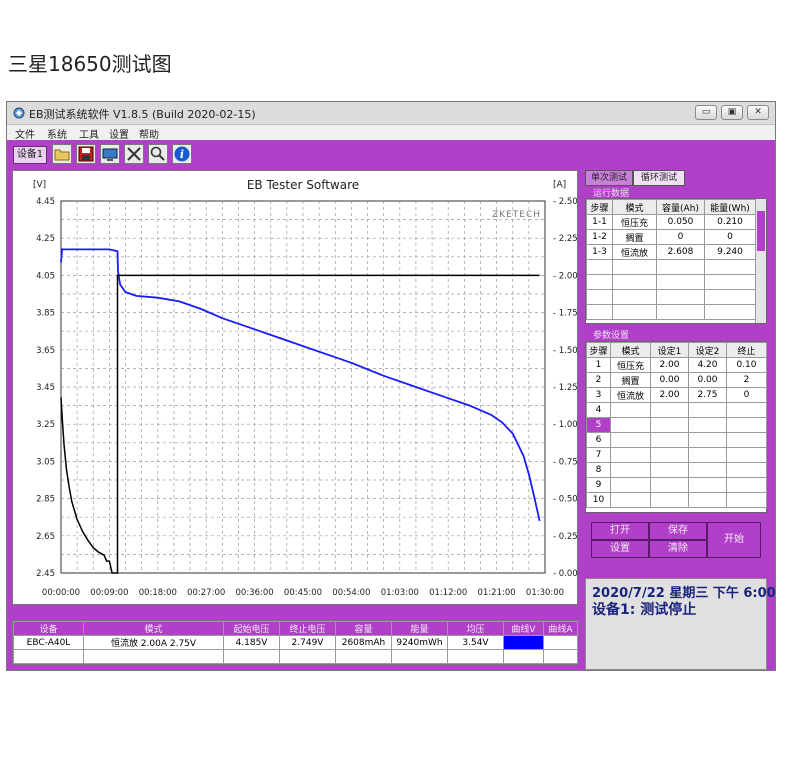  I want to click on table-row: 9, so click(676, 485).